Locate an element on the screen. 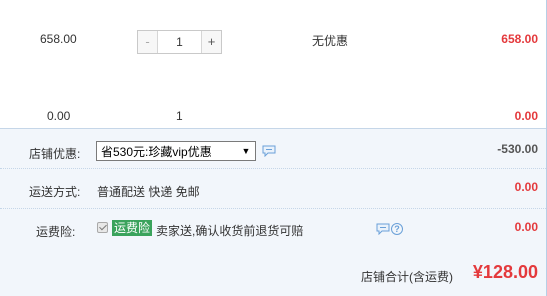 The height and width of the screenshot is (296, 547). gift-unit-price: 0.00 is located at coordinates (59, 116).